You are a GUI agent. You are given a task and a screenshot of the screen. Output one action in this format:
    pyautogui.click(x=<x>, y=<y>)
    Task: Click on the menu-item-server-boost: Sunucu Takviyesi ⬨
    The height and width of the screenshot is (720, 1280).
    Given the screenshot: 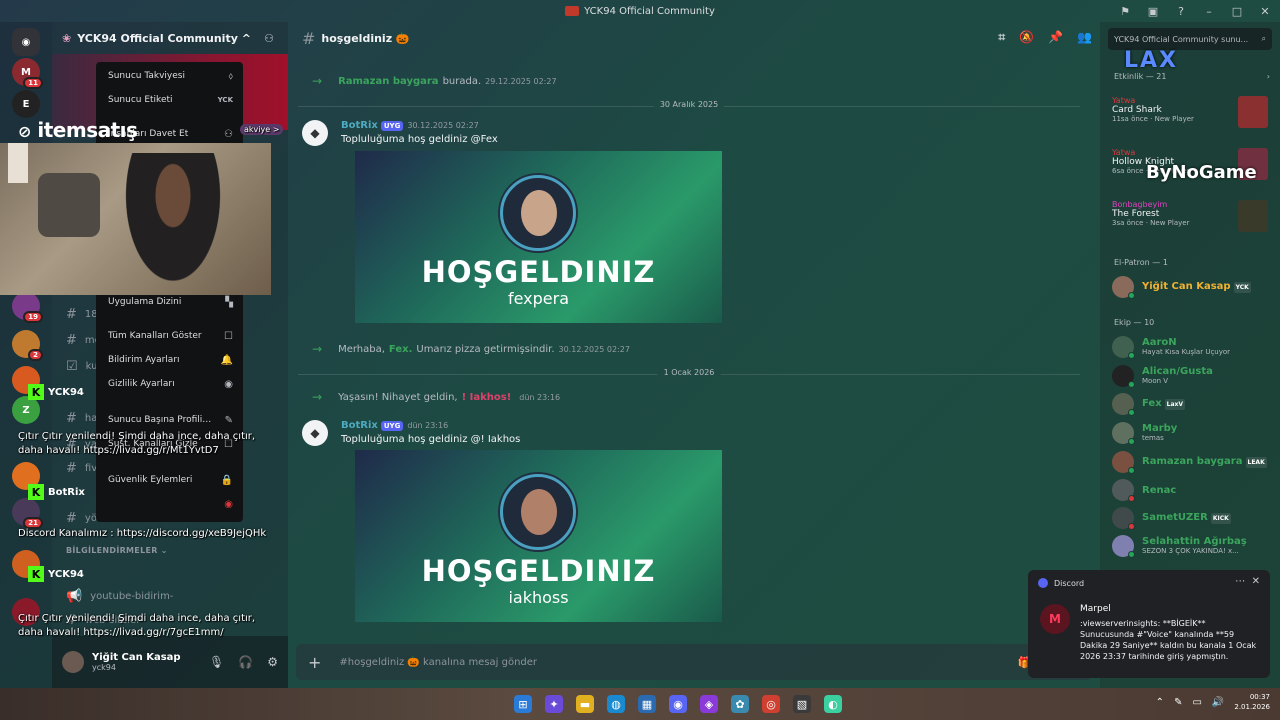 What is the action you would take?
    pyautogui.click(x=169, y=76)
    